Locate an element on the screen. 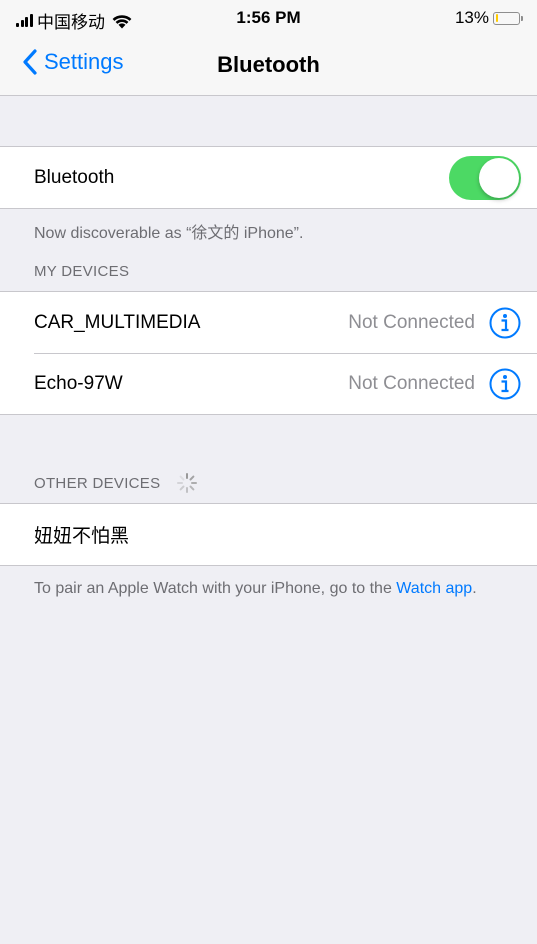 The width and height of the screenshot is (537, 944). my-devices-header-label: MY DEVICES is located at coordinates (82, 271).